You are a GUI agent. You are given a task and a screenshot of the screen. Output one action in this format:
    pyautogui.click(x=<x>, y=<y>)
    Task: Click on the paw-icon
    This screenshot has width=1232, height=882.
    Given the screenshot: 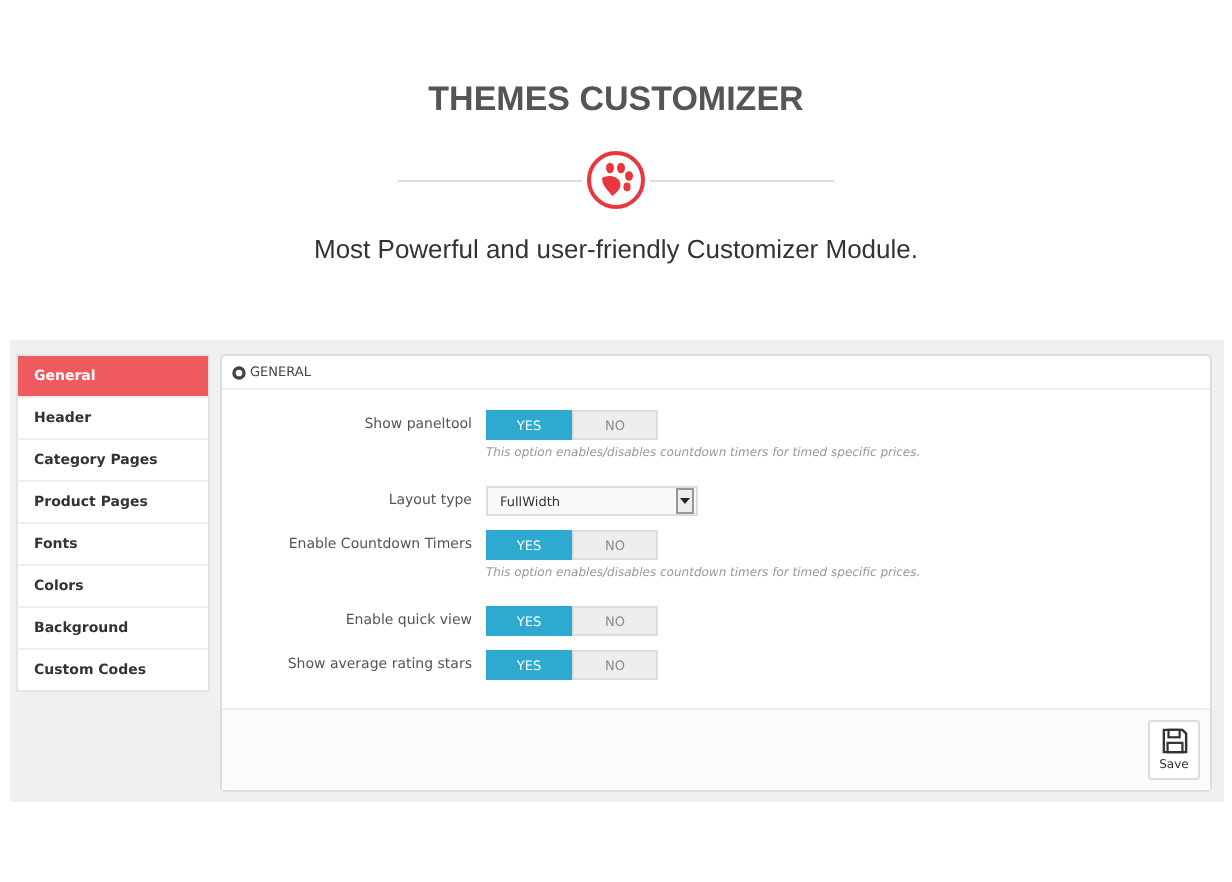 What is the action you would take?
    pyautogui.click(x=616, y=180)
    